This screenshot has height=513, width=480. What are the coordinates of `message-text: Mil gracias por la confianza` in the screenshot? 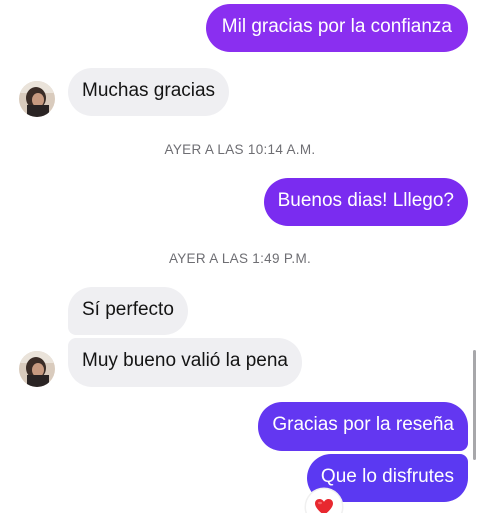 It's located at (336, 26).